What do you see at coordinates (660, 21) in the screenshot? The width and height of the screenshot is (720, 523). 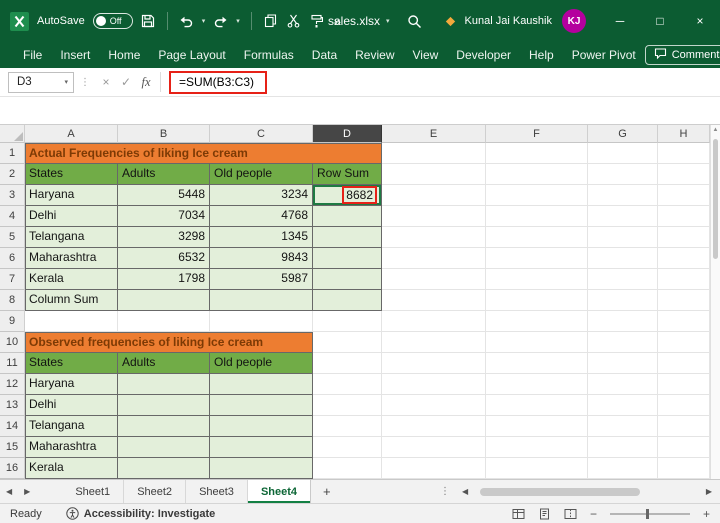 I see `maximize-button: □` at bounding box center [660, 21].